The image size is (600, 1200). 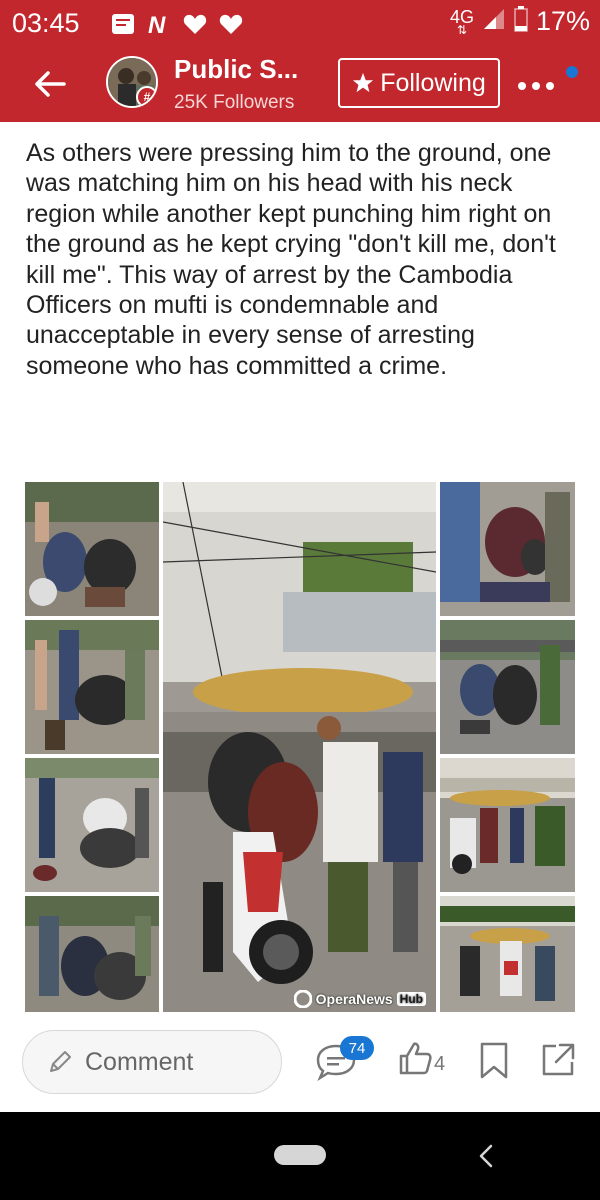 I want to click on pencil-icon, so click(x=60, y=1061).